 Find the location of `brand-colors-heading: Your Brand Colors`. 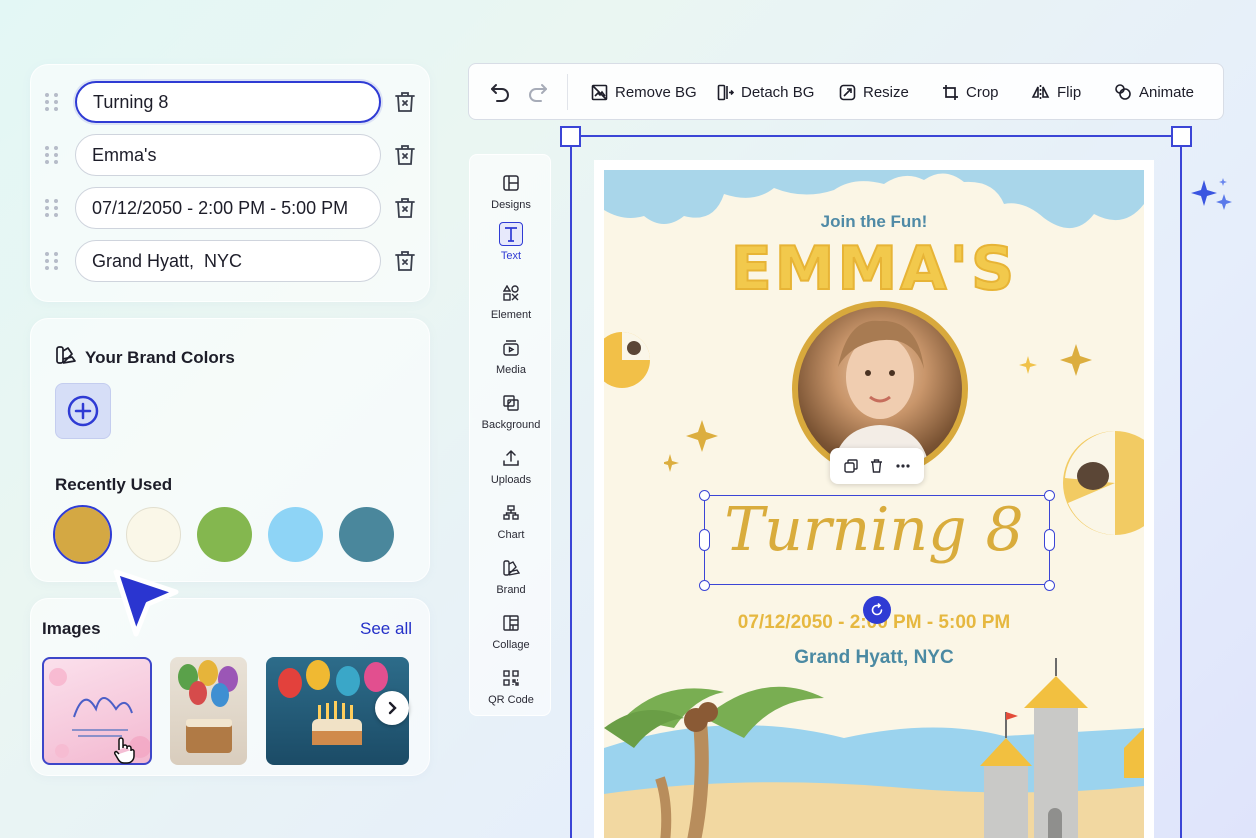

brand-colors-heading: Your Brand Colors is located at coordinates (145, 357).